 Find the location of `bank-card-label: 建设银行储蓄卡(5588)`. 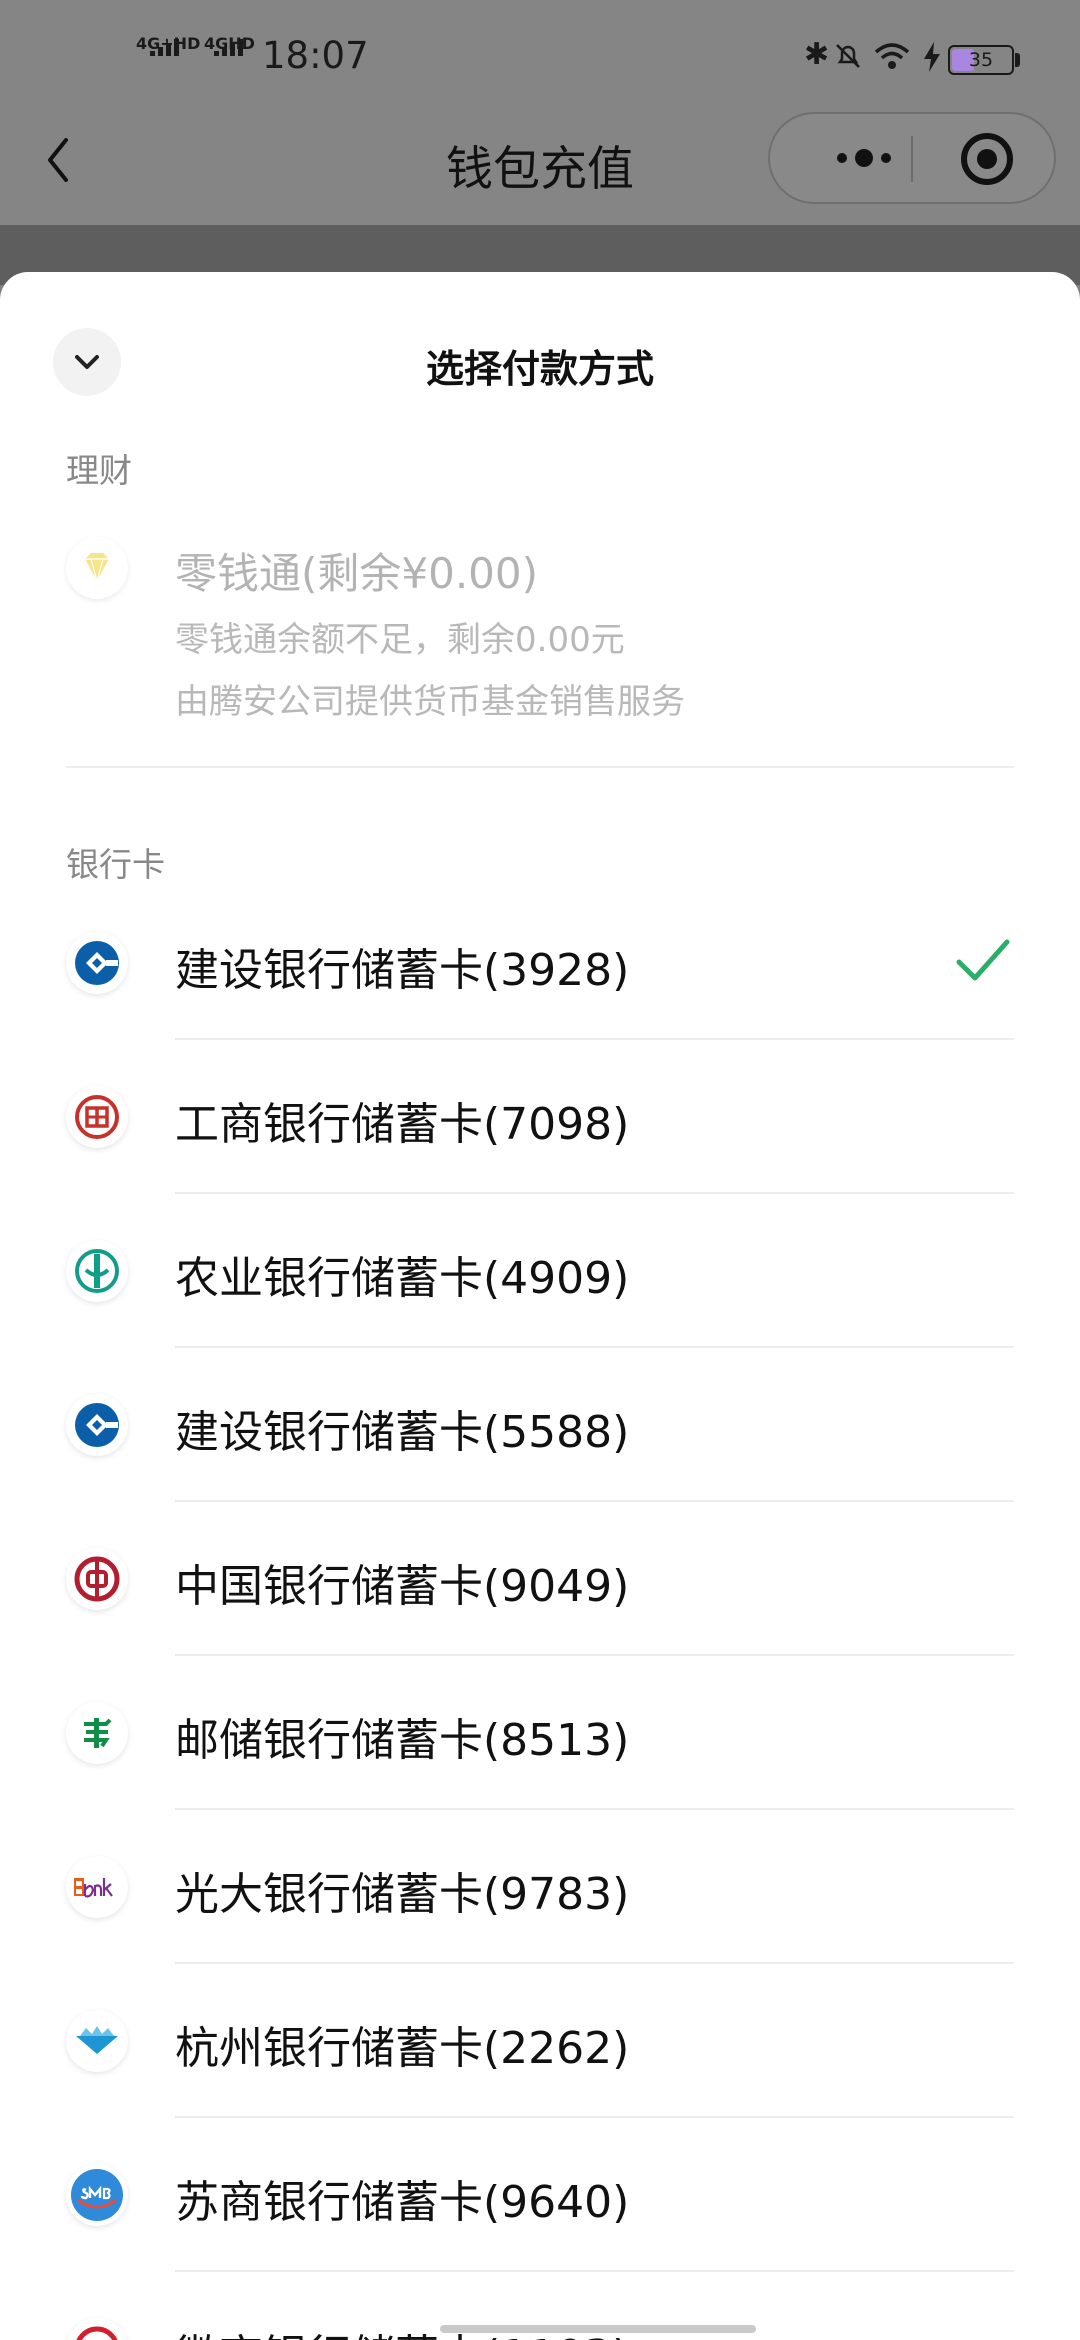

bank-card-label: 建设银行储蓄卡(5588) is located at coordinates (402, 1432).